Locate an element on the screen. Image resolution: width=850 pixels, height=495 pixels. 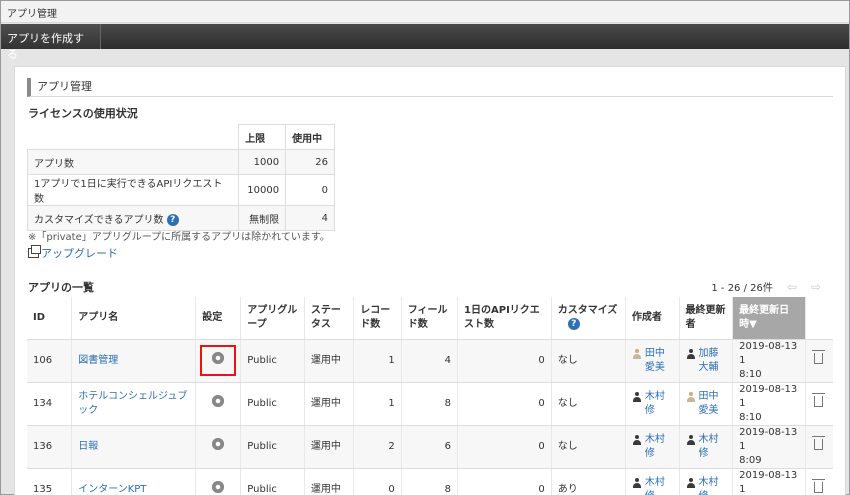
license-row-used: 26 is located at coordinates (310, 162).